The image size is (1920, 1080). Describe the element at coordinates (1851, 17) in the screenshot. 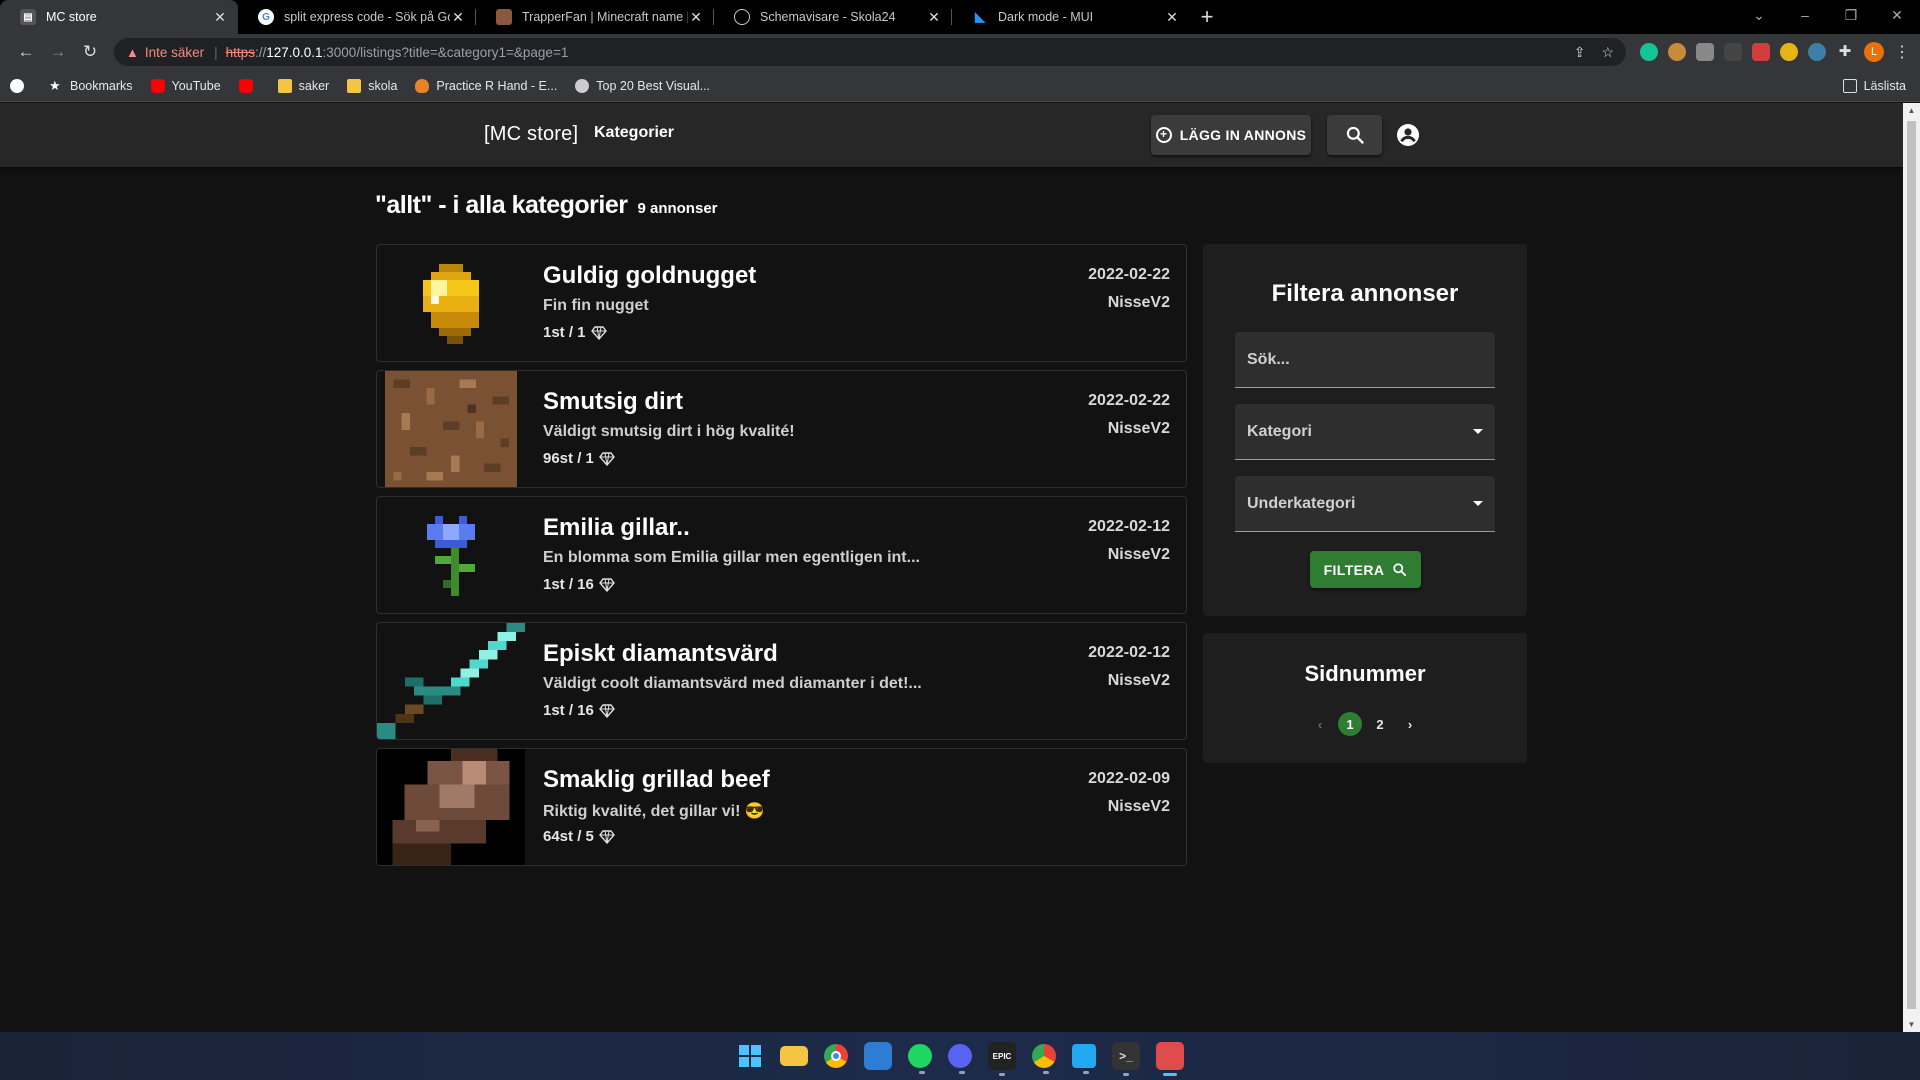

I see `restore-button: ❐` at that location.